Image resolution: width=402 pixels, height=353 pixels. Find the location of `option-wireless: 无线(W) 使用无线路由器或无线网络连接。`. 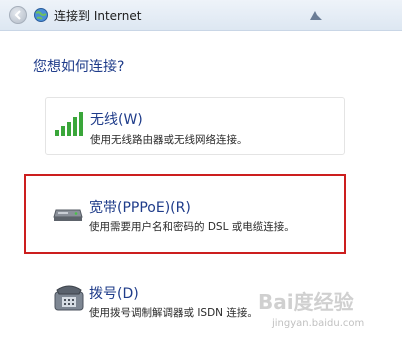

option-wireless: 无线(W) 使用无线路由器或无线网络连接。 is located at coordinates (195, 126).